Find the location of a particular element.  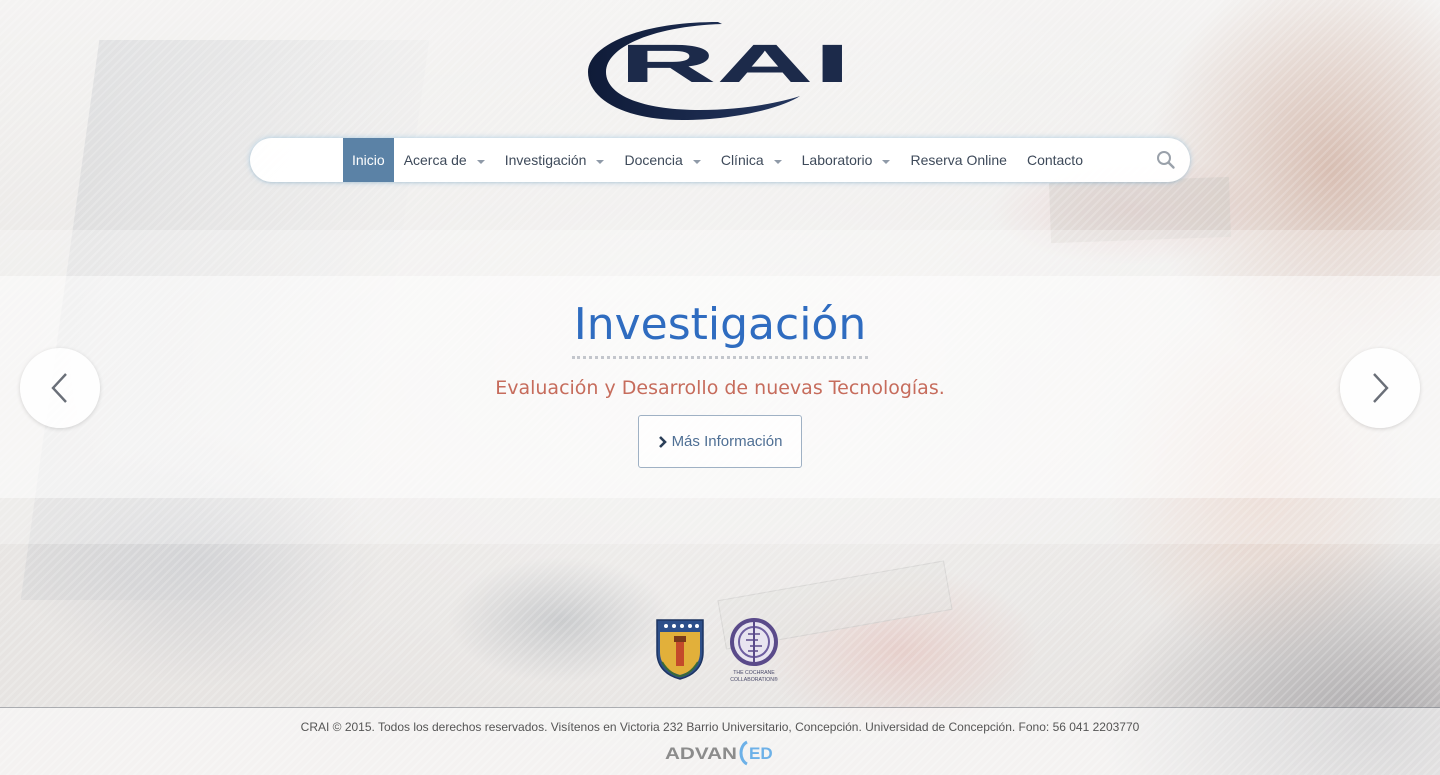

nav-item-label: Clínica is located at coordinates (742, 160).